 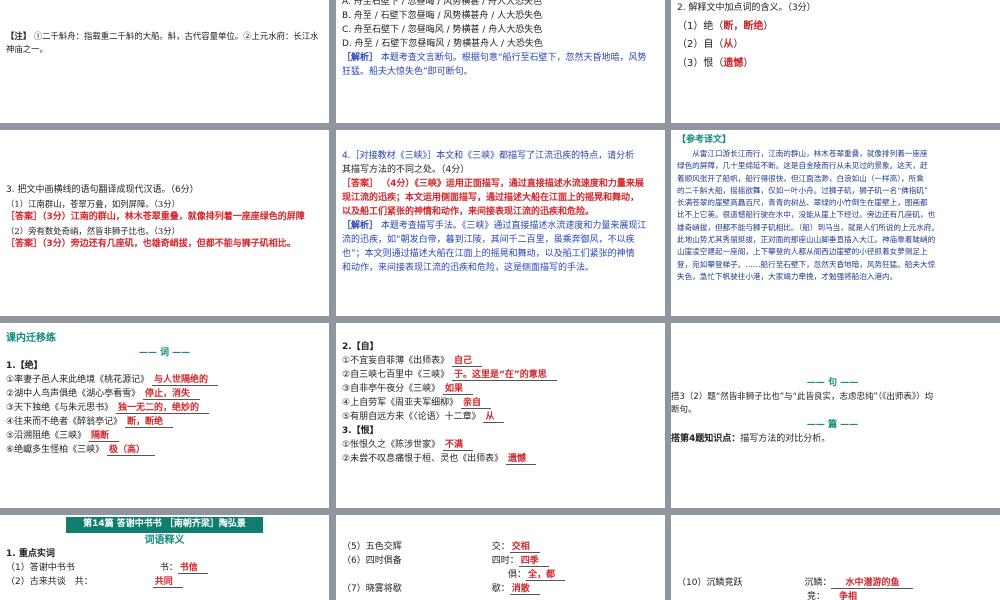 I want to click on meaning-item-2: （2）自（从）, so click(x=710, y=45).